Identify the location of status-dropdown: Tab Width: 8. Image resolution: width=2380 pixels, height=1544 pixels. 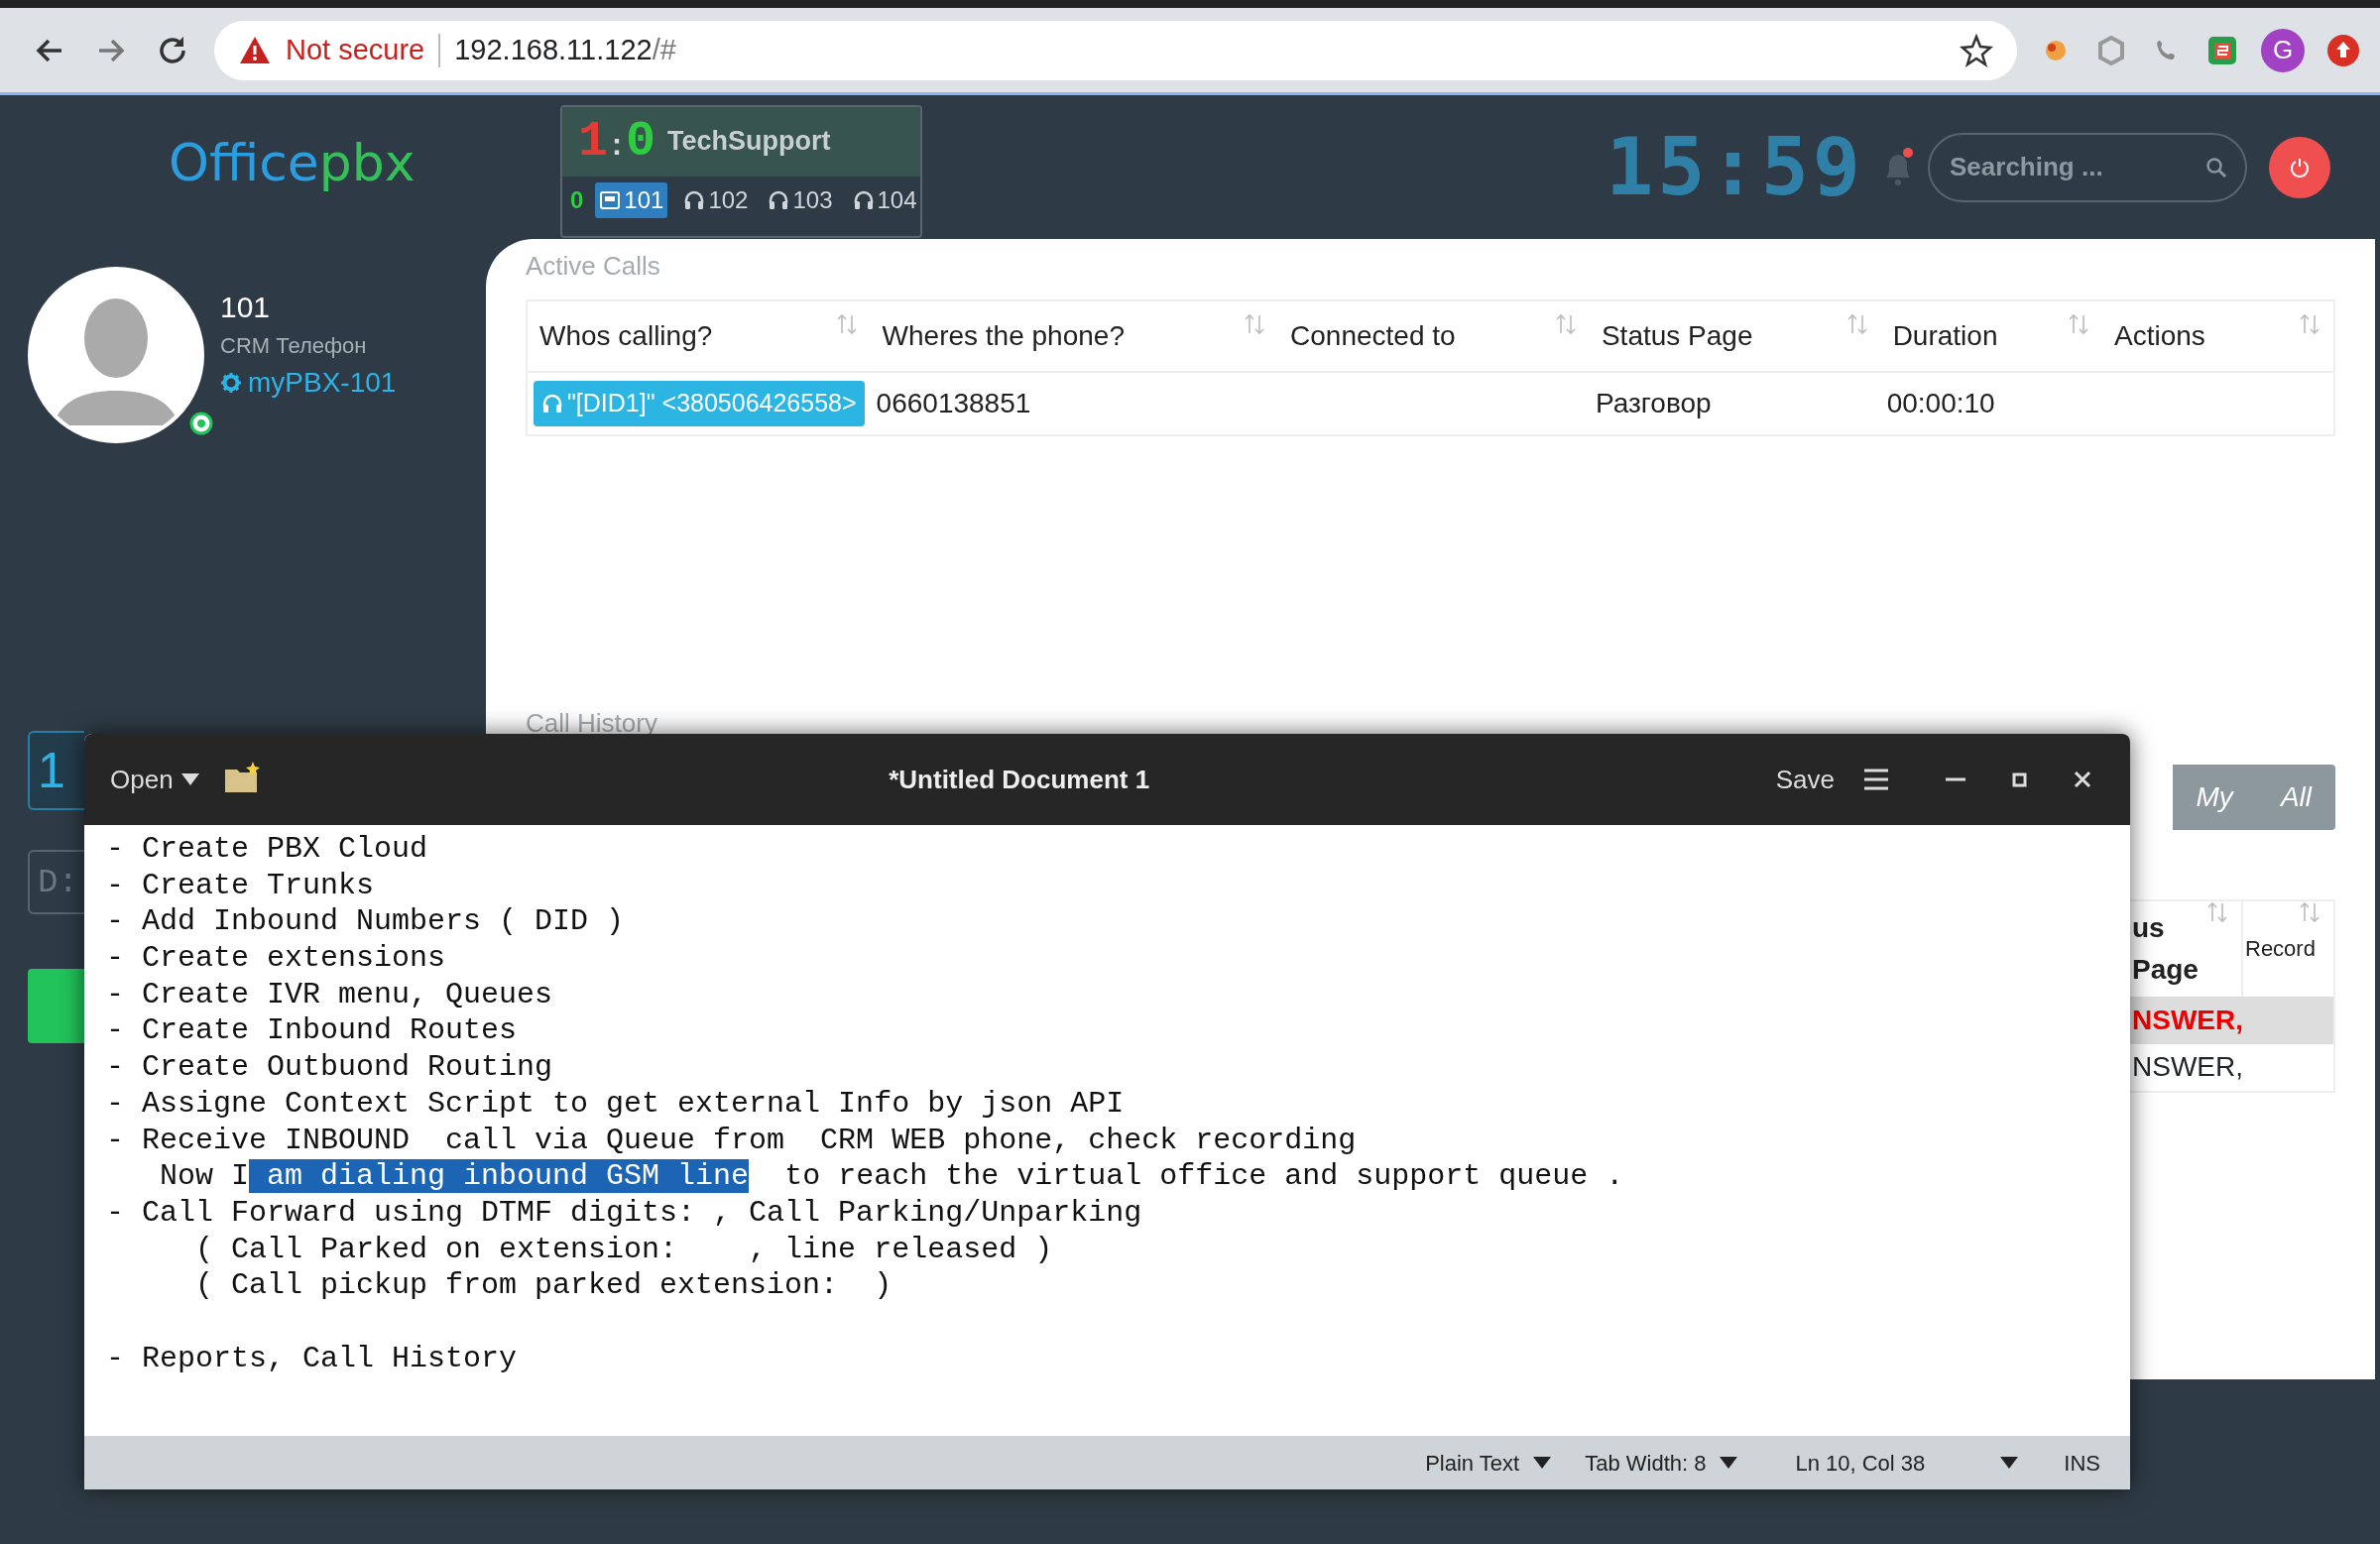
(1661, 1463).